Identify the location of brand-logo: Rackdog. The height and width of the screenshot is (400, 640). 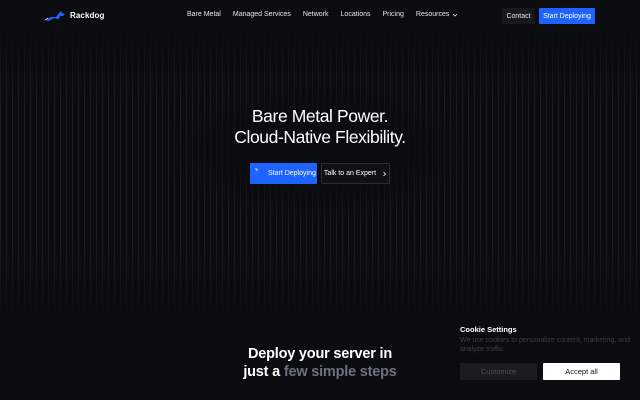
(74, 15).